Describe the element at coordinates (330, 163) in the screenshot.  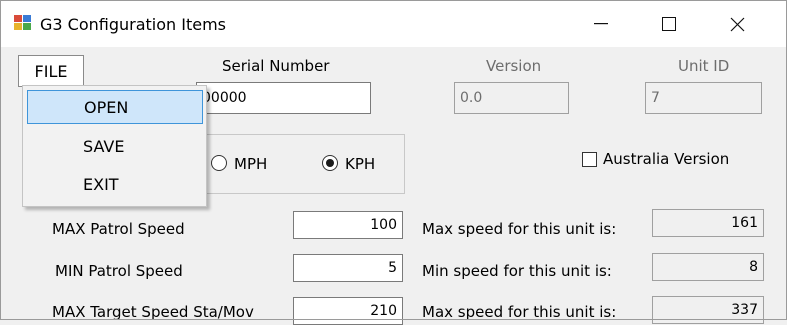
I see `kph-radio` at that location.